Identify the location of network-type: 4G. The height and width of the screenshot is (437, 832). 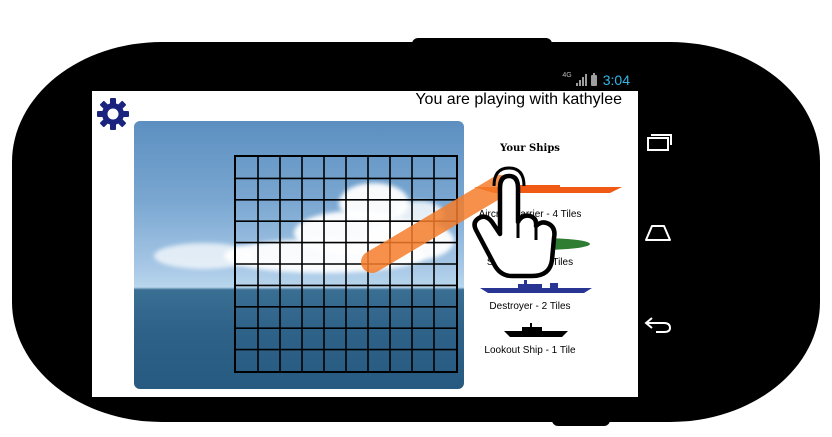
(567, 75).